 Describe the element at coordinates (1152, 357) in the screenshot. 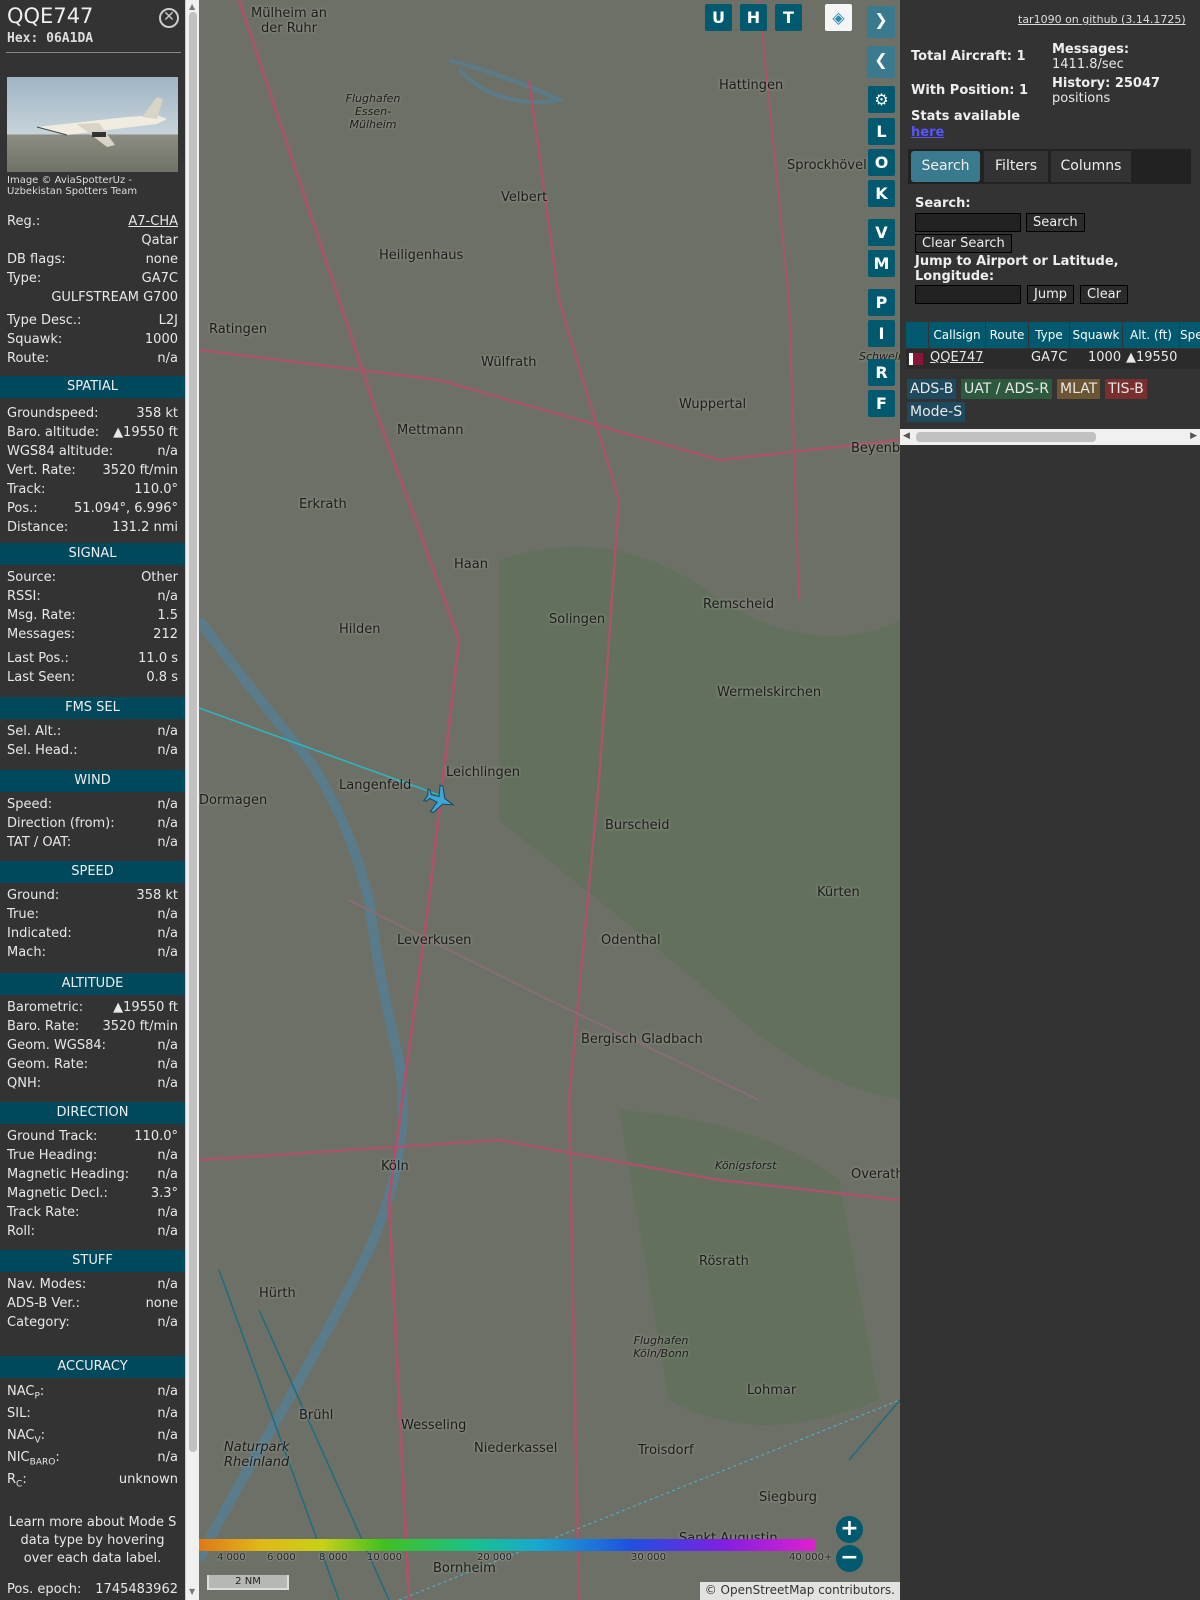

I see `row-altitude: ▲19550` at that location.